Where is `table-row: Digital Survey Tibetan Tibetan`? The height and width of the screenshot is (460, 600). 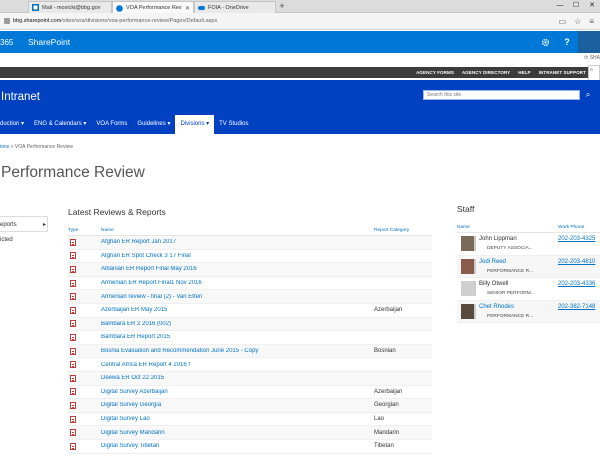
table-row: Digital Survey Tibetan Tibetan is located at coordinates (250, 447).